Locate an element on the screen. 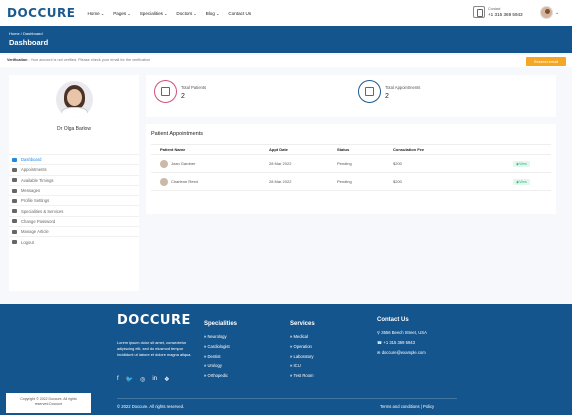 This screenshot has width=572, height=415. footer-link: Cardiologist is located at coordinates (220, 346).